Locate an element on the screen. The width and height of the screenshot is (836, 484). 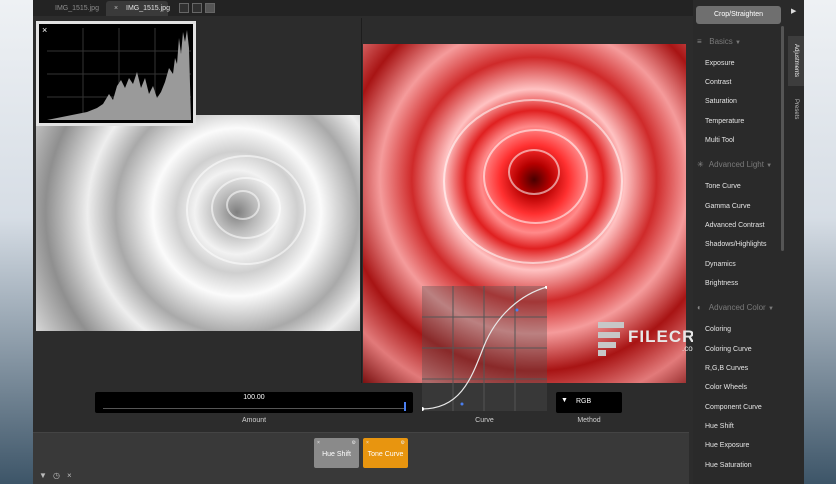
adjustment-shadows-highlights: Shadows/Highlights is located at coordinates (735, 244).